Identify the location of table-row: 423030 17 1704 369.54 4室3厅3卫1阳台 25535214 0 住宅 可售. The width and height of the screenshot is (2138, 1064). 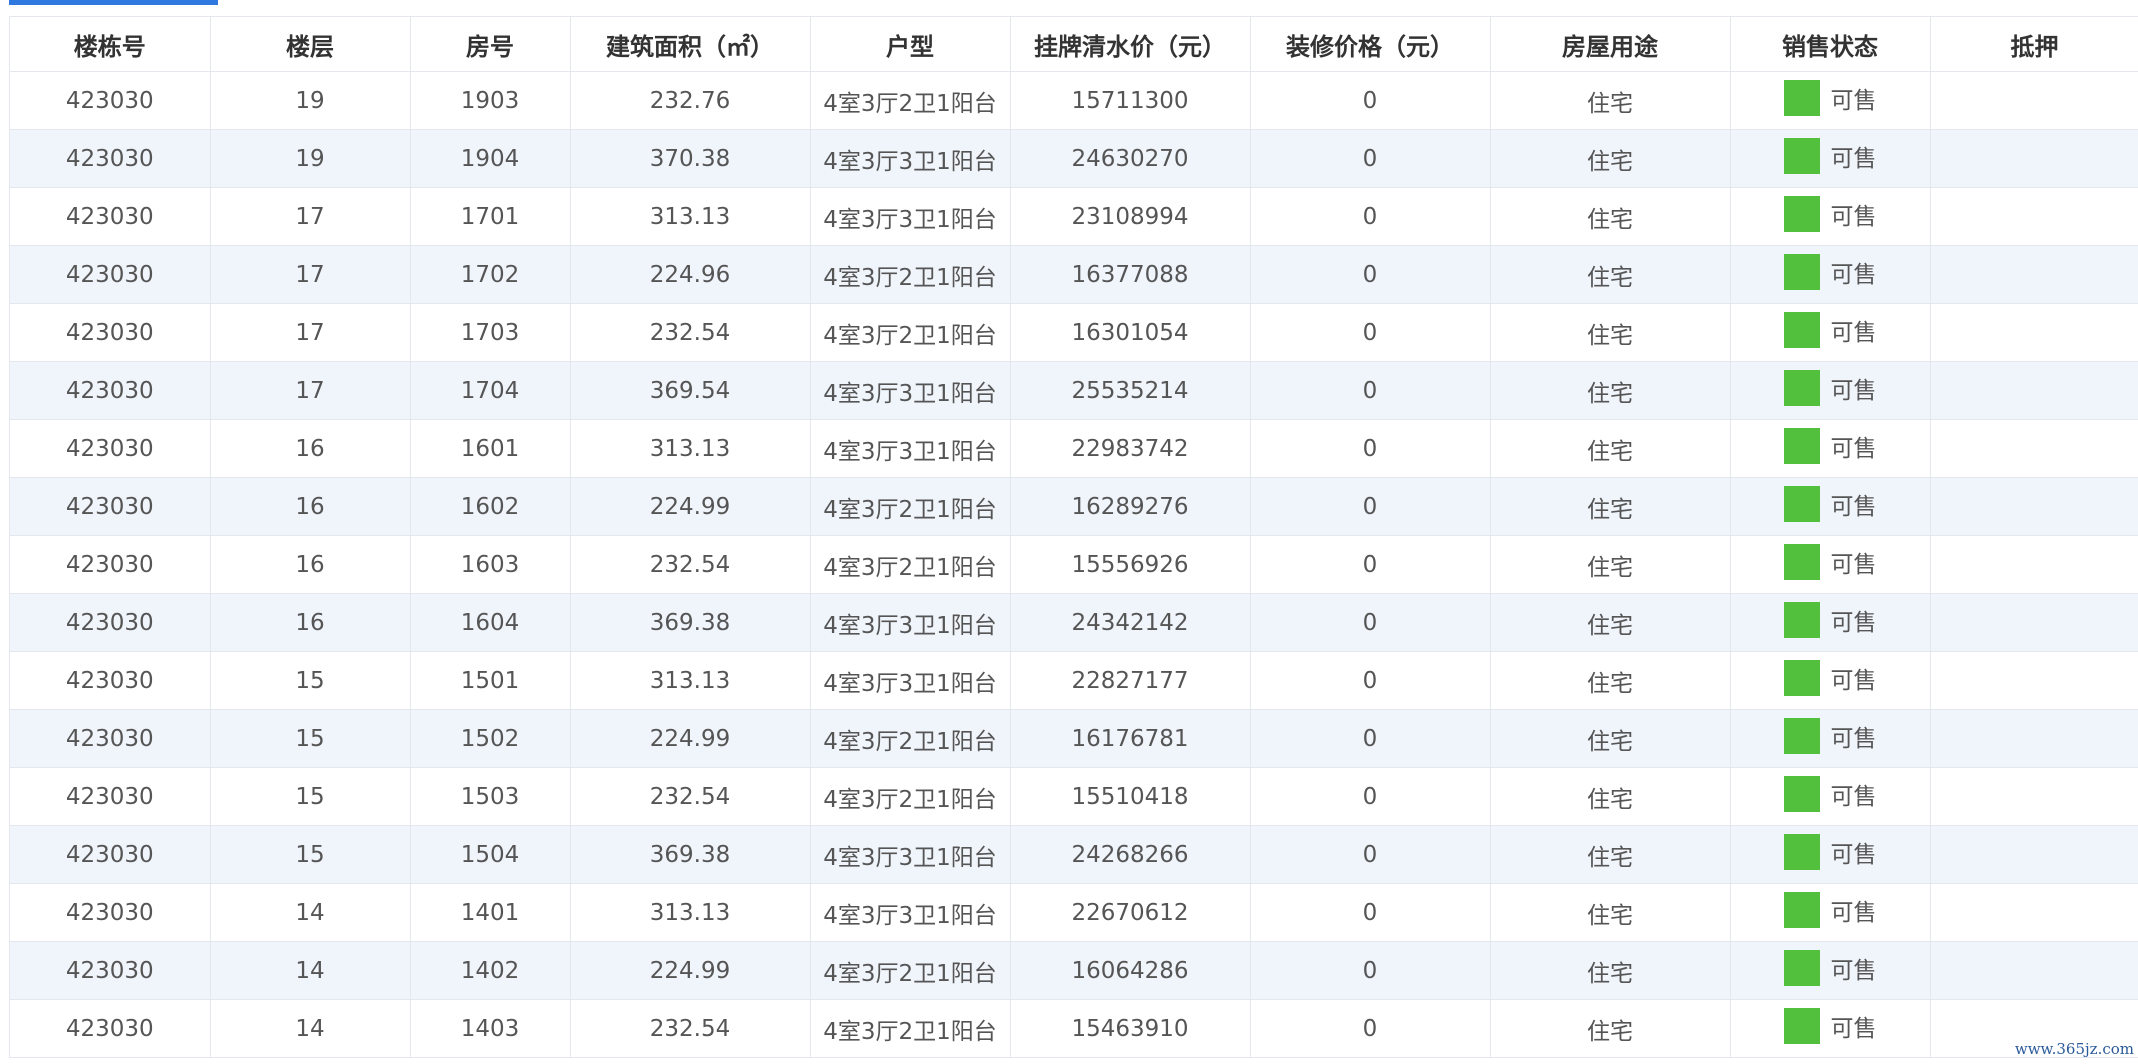
(1074, 390).